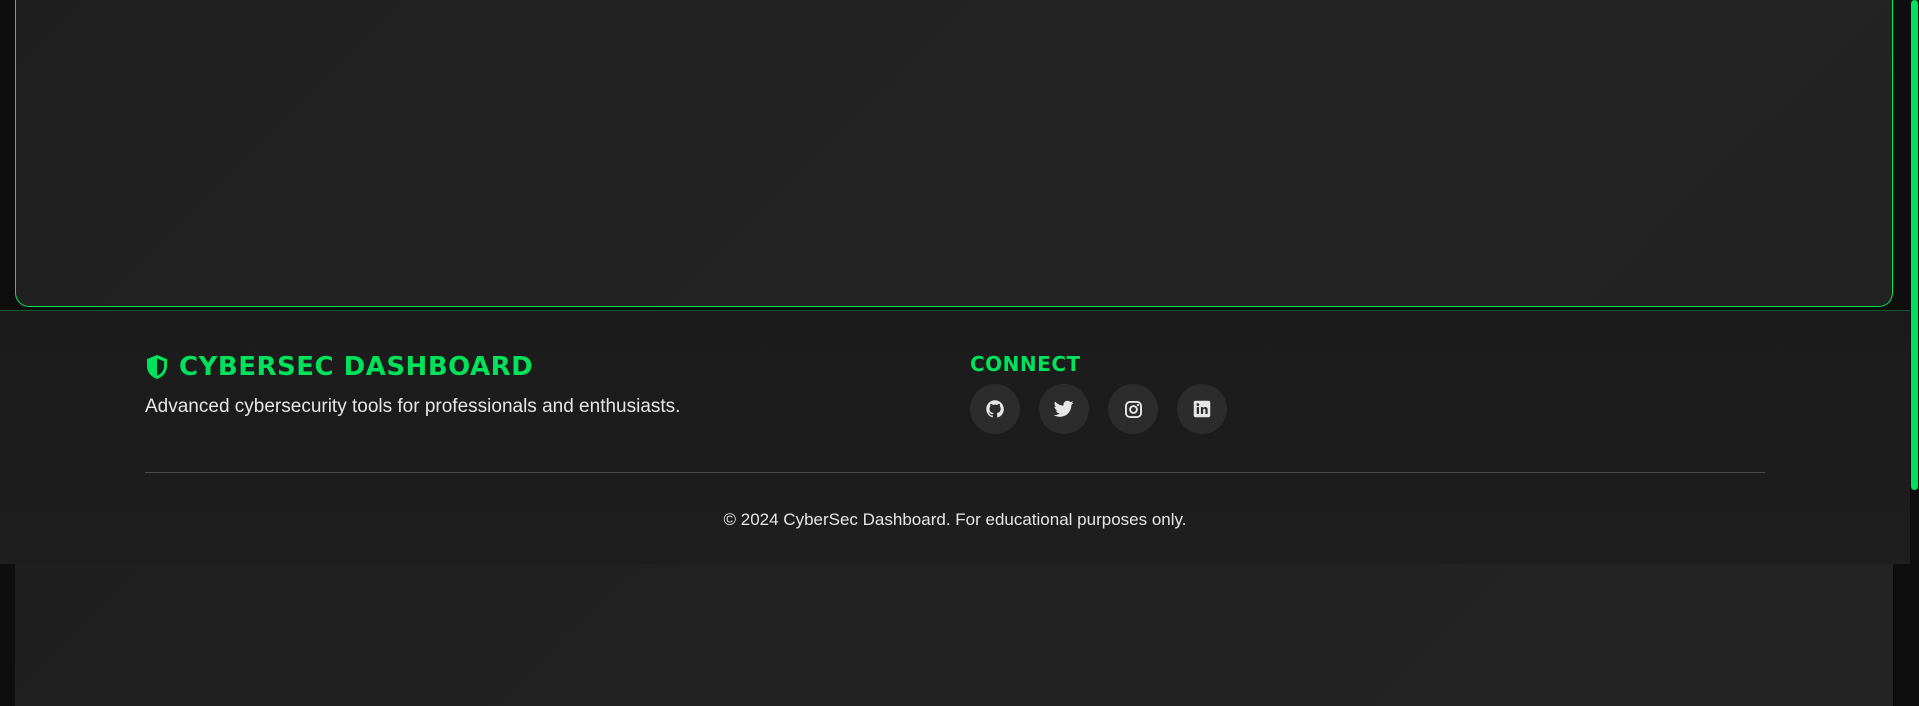 The image size is (1919, 706). Describe the element at coordinates (157, 367) in the screenshot. I see `shield-icon` at that location.